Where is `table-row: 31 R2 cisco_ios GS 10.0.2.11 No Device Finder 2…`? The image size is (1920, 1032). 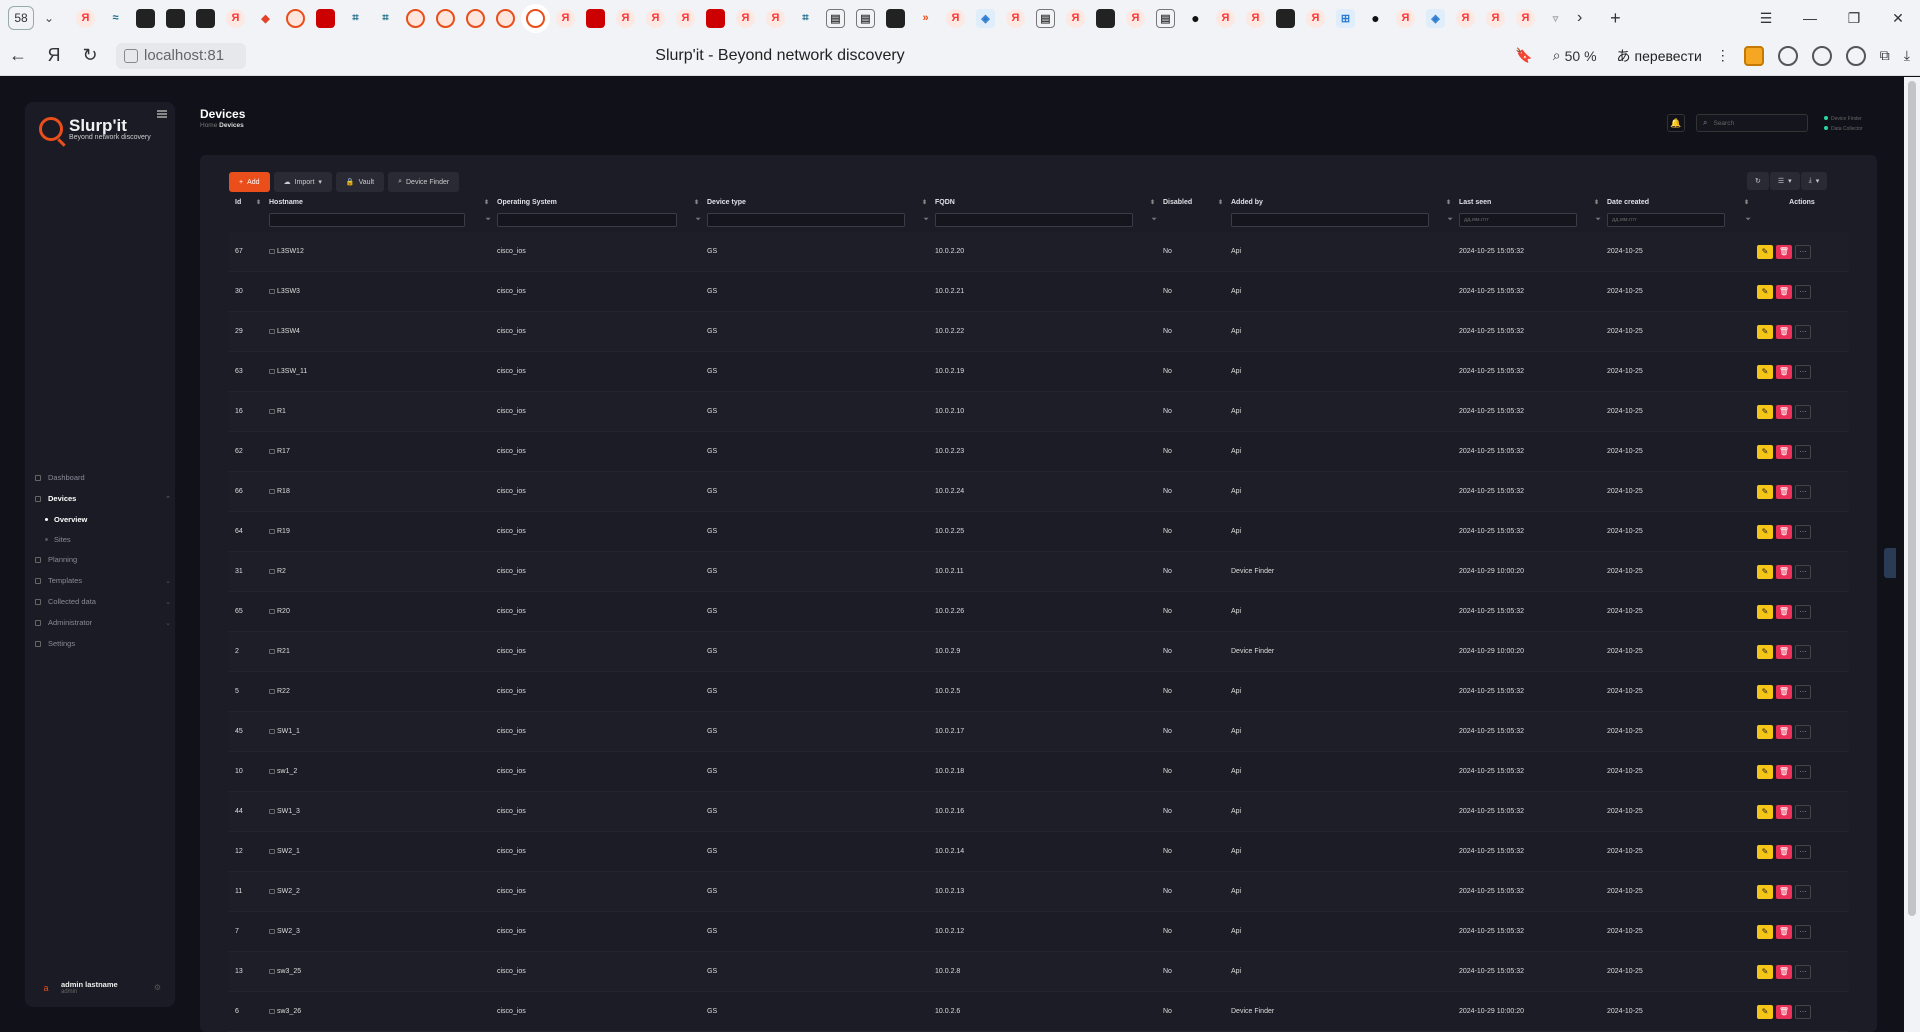 table-row: 31 R2 cisco_ios GS 10.0.2.11 No Device Finder 2… is located at coordinates (1039, 572).